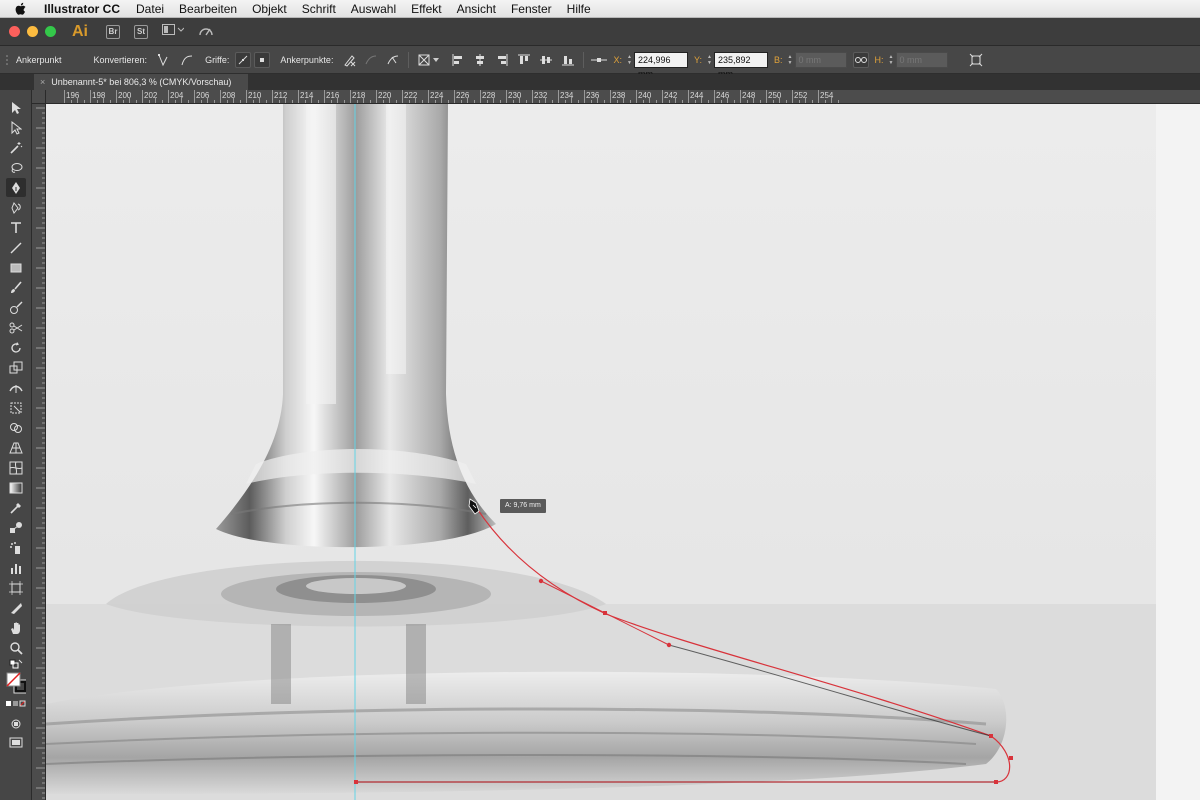 The image size is (1200, 800). I want to click on reference-point-icon, so click(599, 60).